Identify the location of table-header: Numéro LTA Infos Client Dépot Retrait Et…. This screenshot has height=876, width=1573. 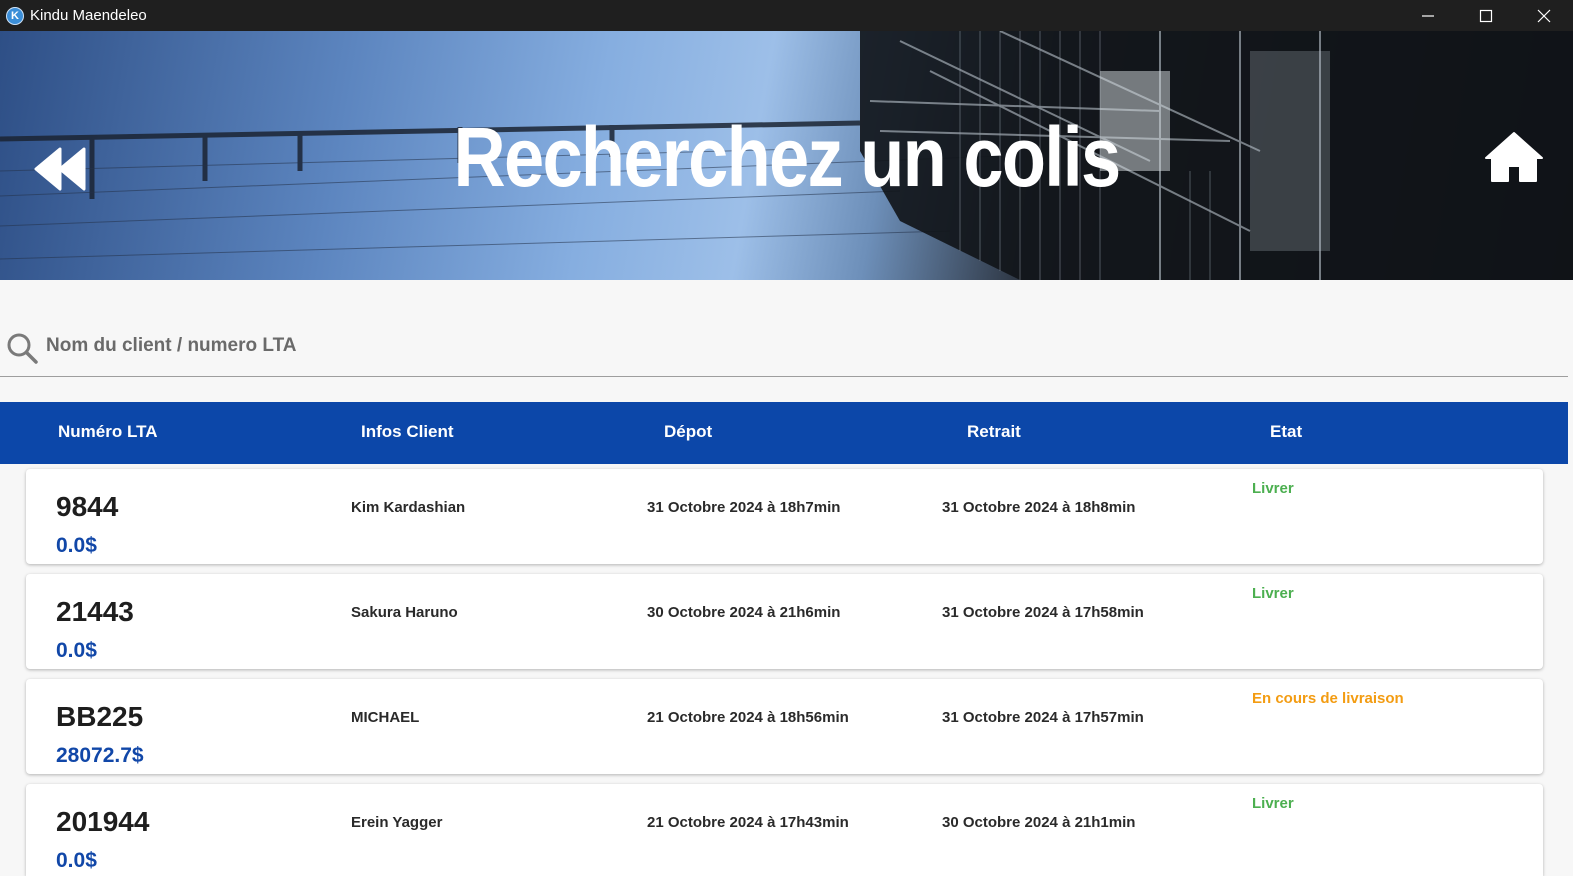
(784, 433).